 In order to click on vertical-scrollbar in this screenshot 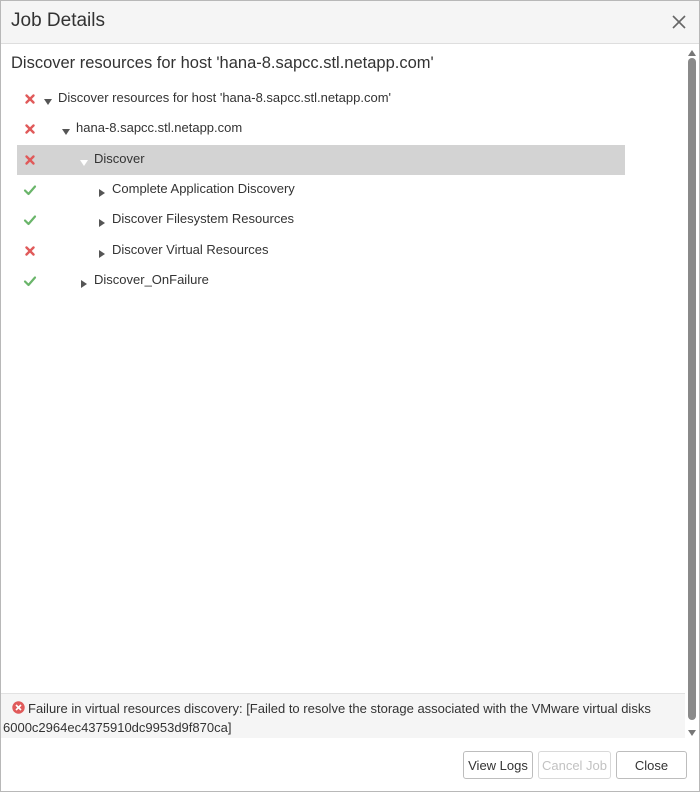, I will do `click(692, 390)`.